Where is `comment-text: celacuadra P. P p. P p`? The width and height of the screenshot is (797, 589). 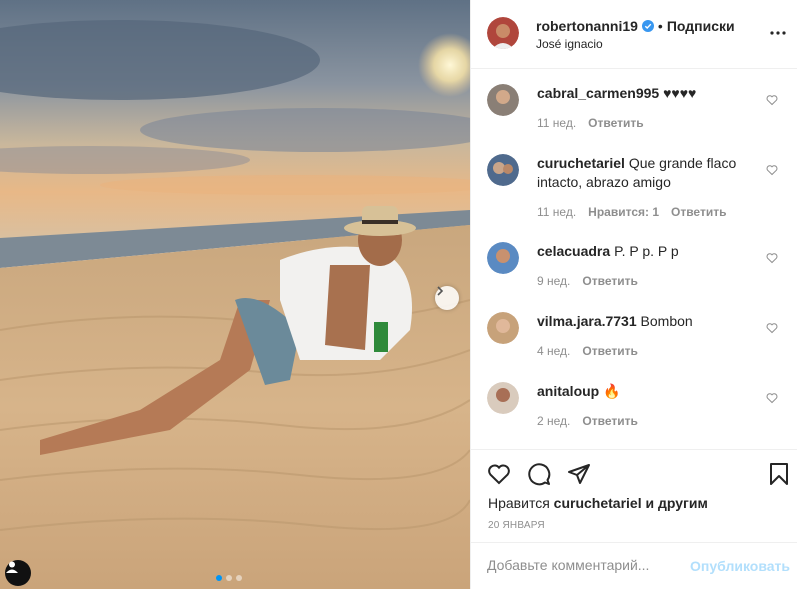
comment-text: celacuadra P. P p. P p is located at coordinates (647, 251).